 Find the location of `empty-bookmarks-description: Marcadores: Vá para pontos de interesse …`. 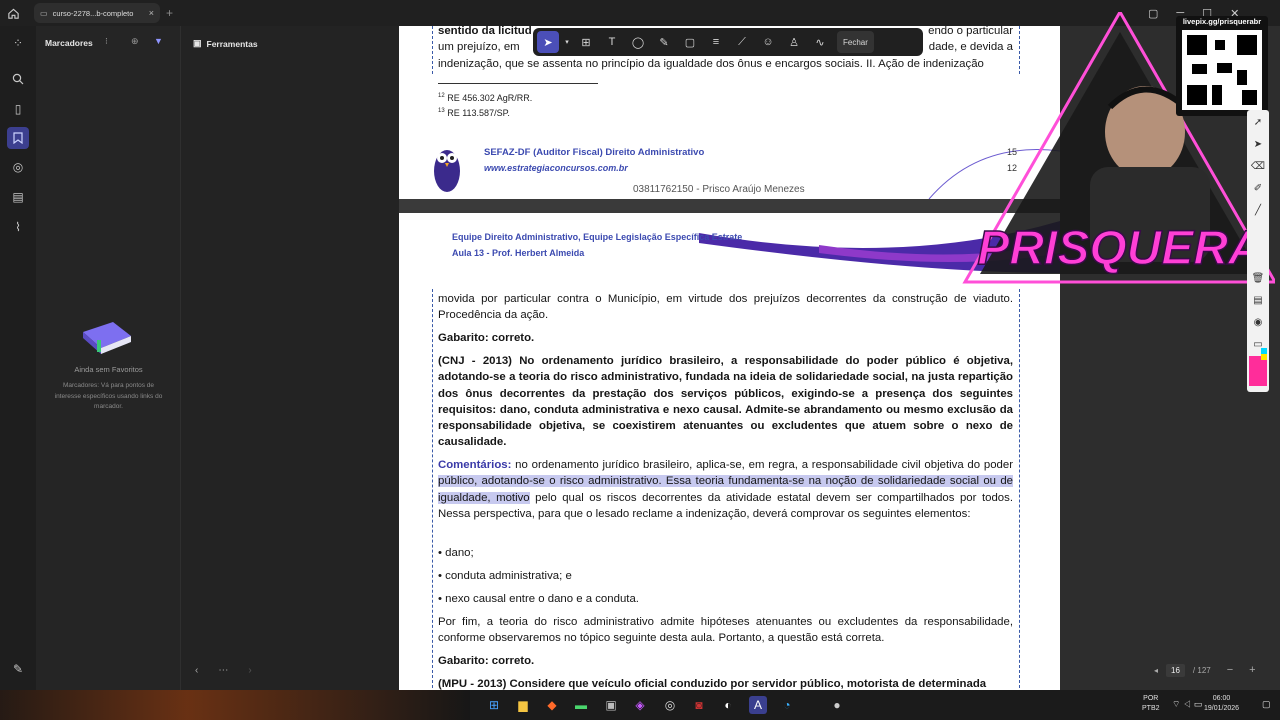

empty-bookmarks-description: Marcadores: Vá para pontos de interesse … is located at coordinates (108, 396).